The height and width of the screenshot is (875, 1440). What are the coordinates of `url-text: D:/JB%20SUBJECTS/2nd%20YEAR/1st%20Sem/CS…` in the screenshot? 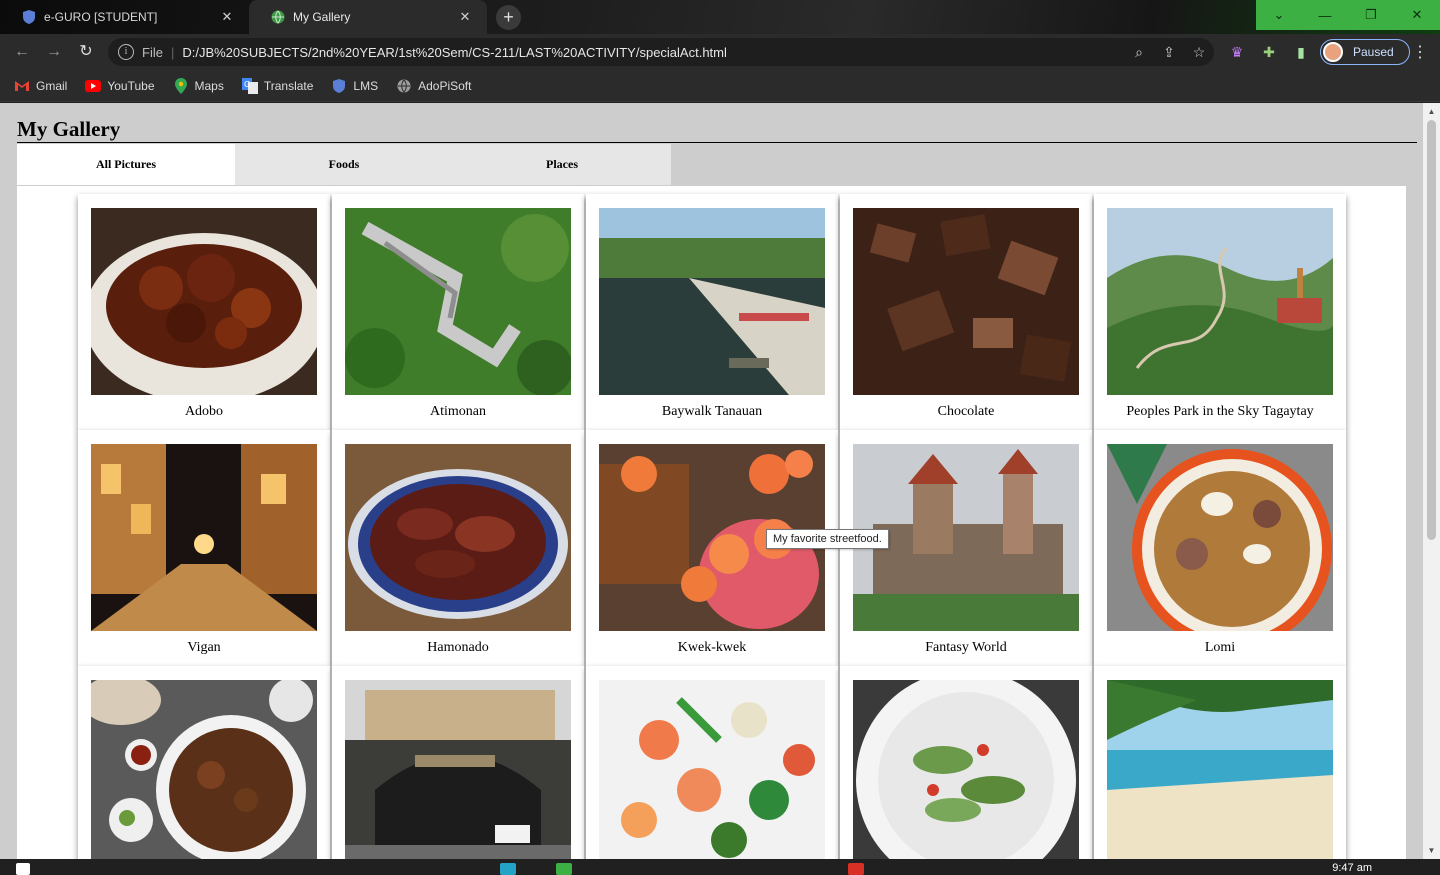 It's located at (653, 52).